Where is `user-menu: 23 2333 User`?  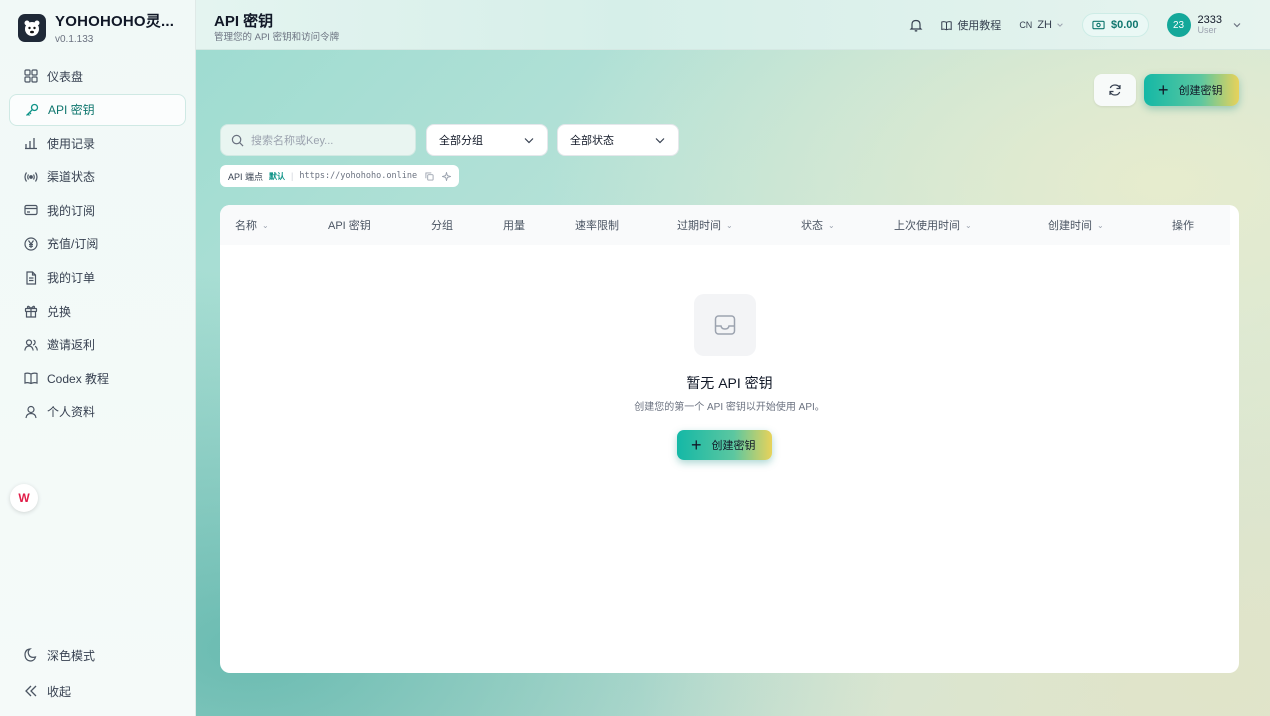
user-menu: 23 2333 User is located at coordinates (1204, 25).